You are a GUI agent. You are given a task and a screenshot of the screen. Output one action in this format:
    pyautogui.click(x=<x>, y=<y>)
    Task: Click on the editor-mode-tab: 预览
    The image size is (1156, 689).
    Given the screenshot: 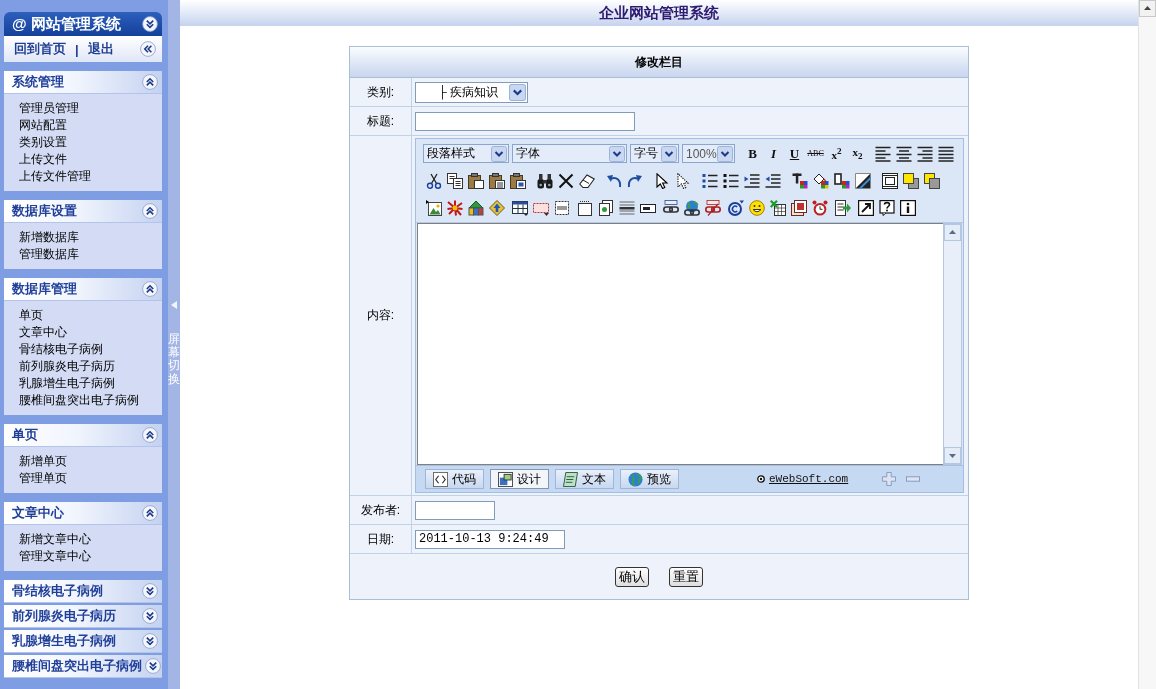 What is the action you would take?
    pyautogui.click(x=649, y=479)
    